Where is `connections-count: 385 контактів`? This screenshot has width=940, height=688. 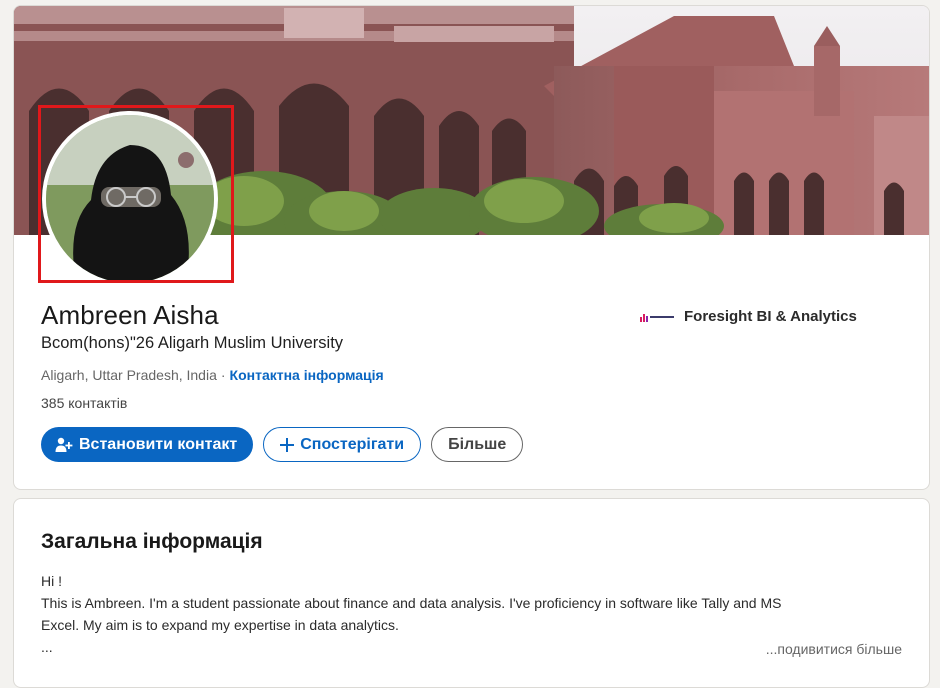 connections-count: 385 контактів is located at coordinates (84, 403).